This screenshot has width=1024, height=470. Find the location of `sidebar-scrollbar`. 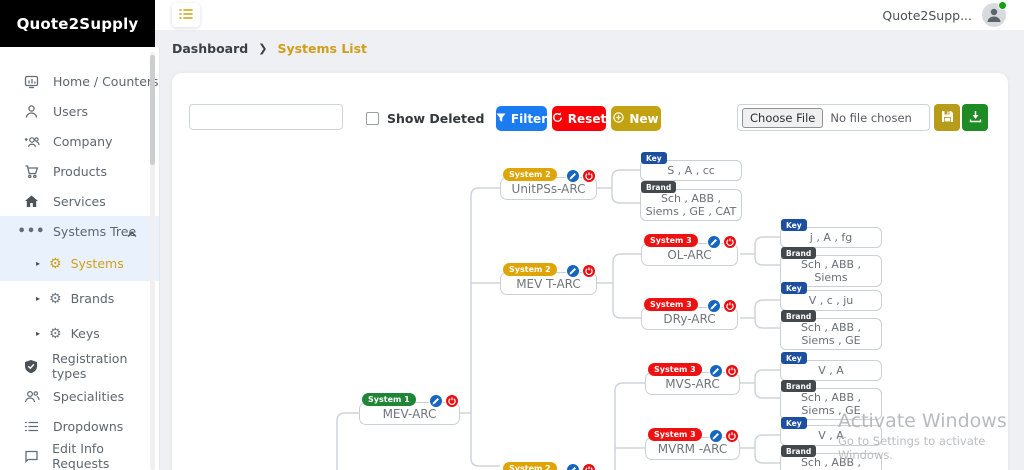

sidebar-scrollbar is located at coordinates (152, 261).